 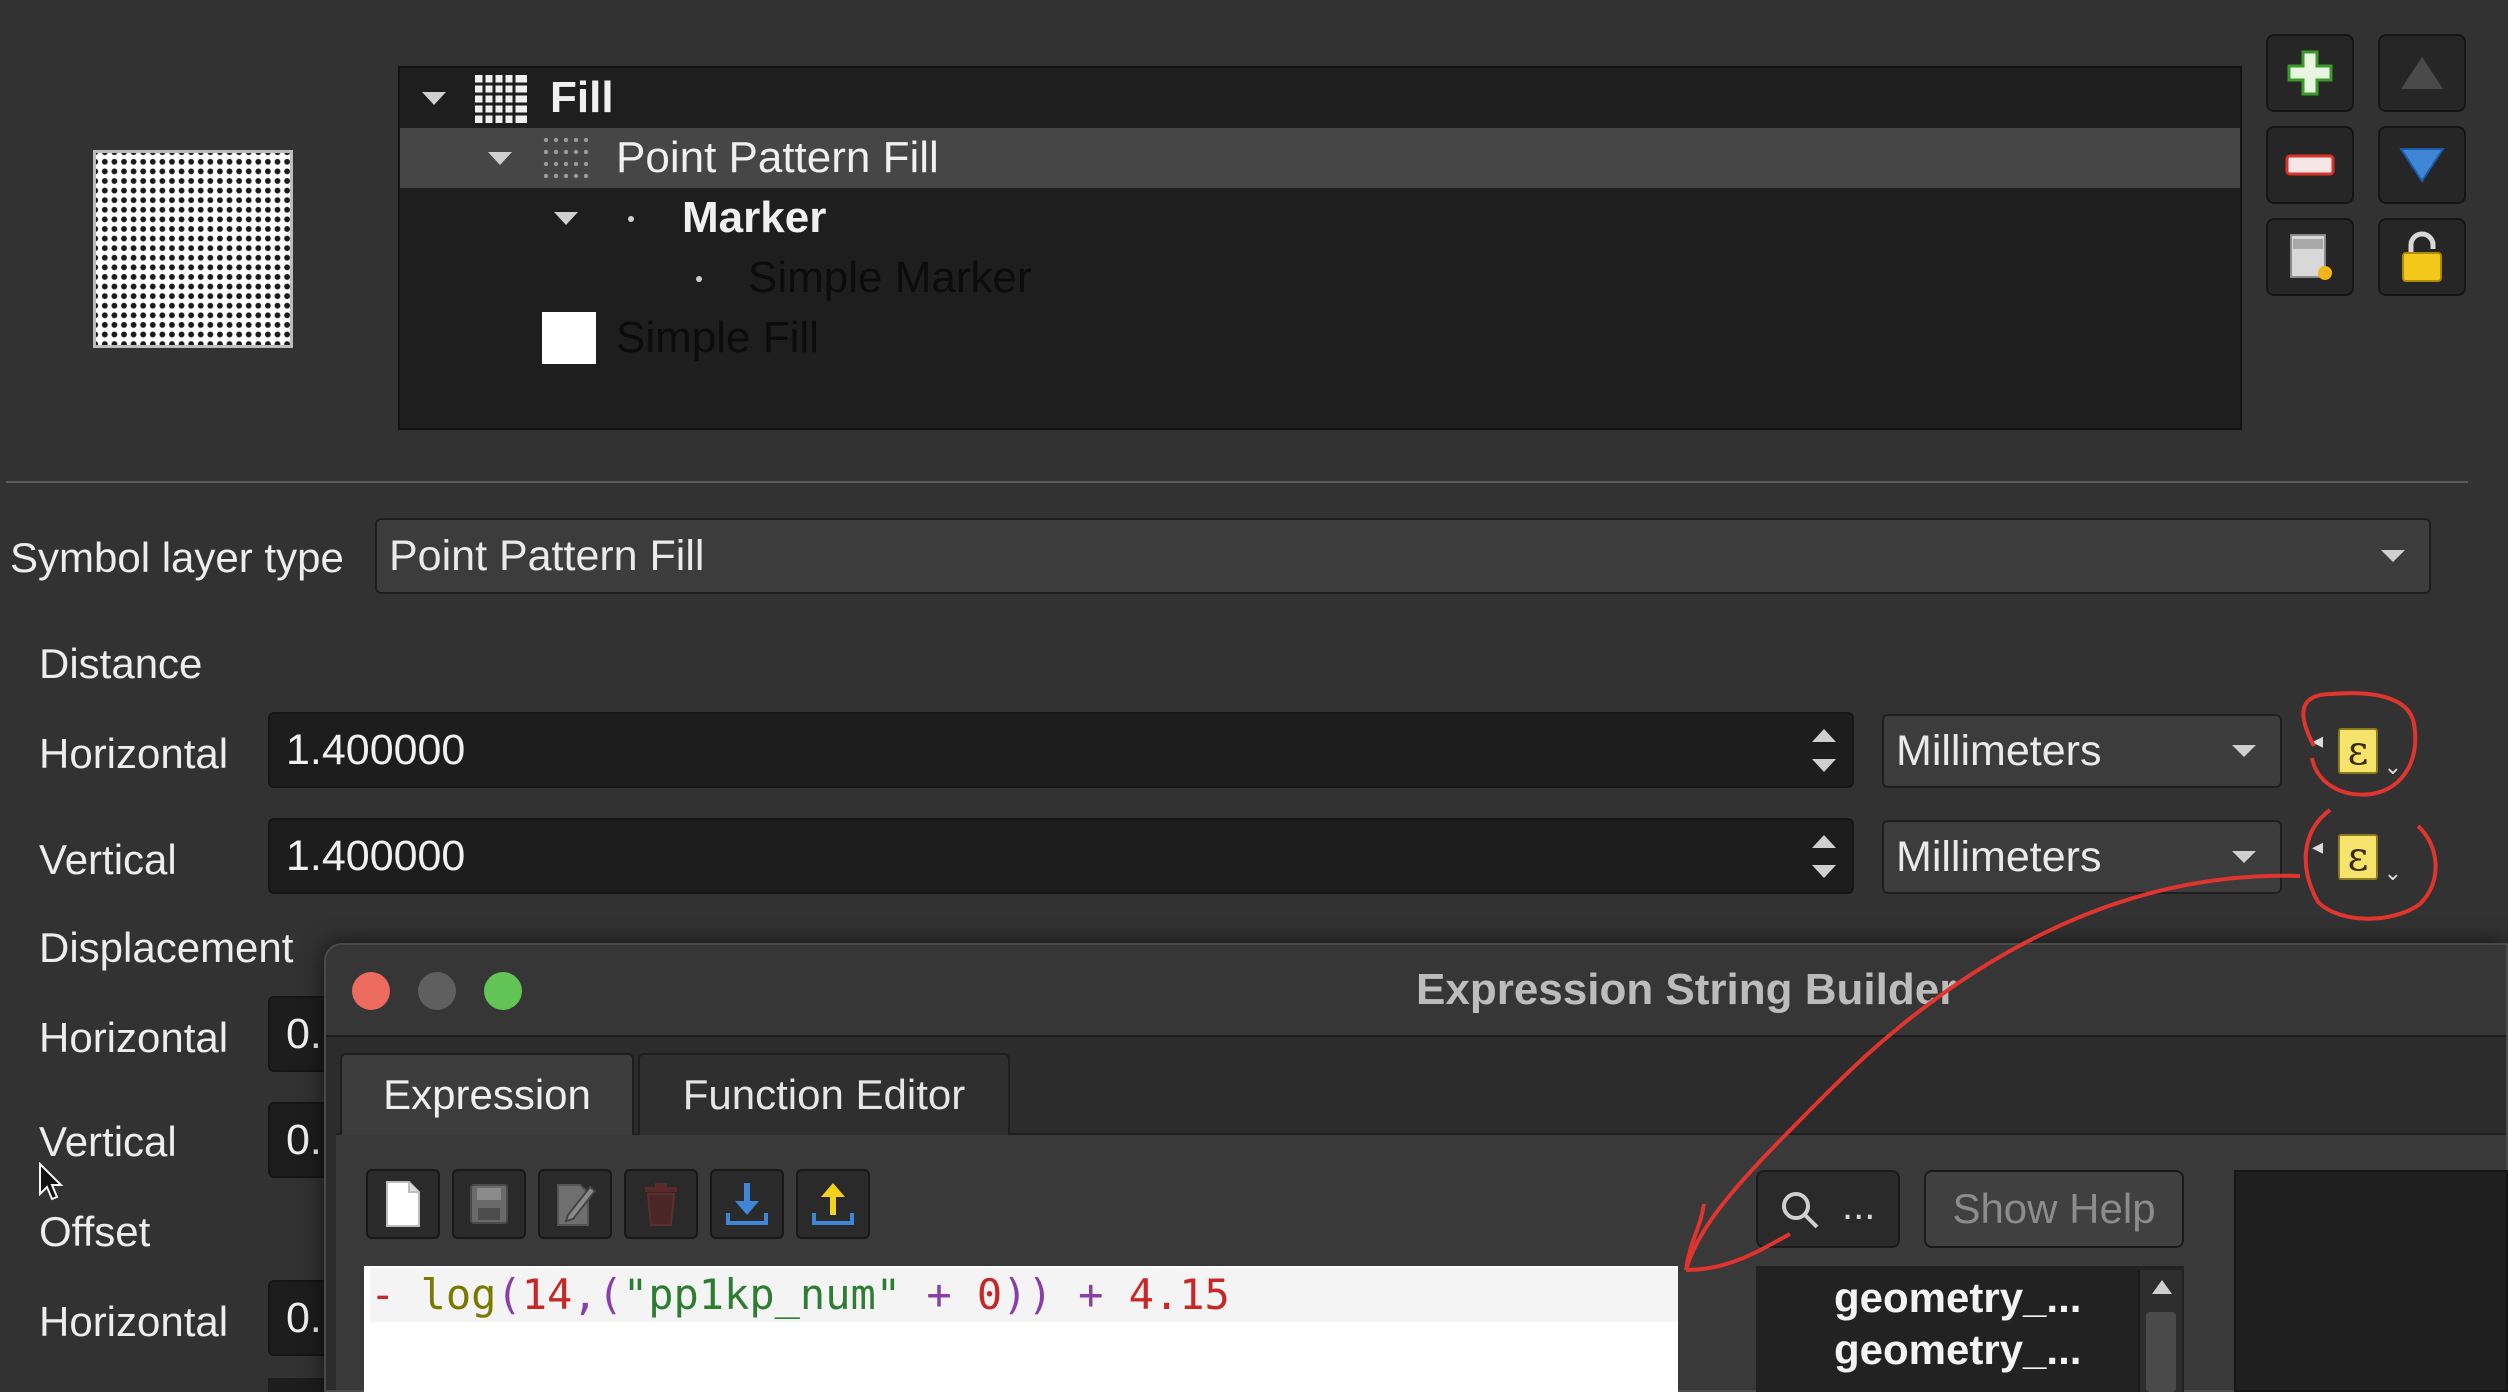 I want to click on red-annotation-overlay, so click(x=2061, y=981).